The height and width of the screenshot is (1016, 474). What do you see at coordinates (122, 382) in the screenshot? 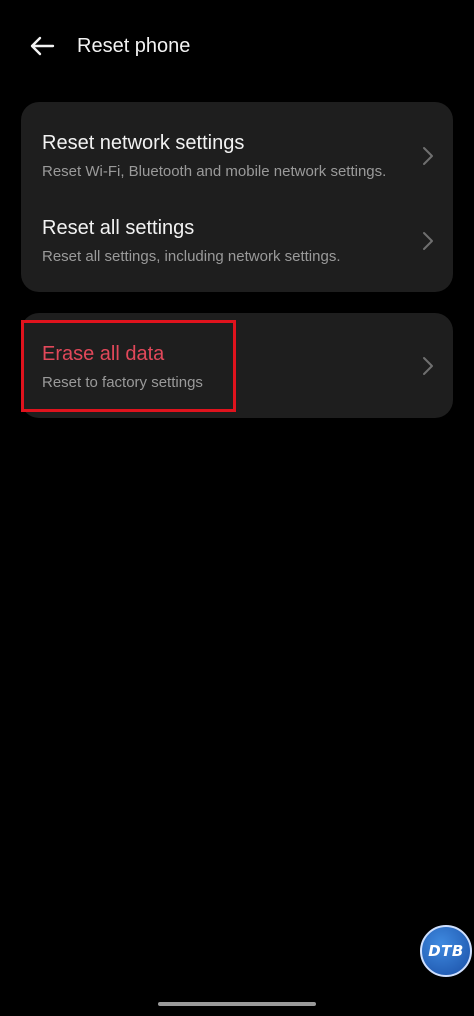
I see `erase-all-data-subtitle: Reset to factory settings` at bounding box center [122, 382].